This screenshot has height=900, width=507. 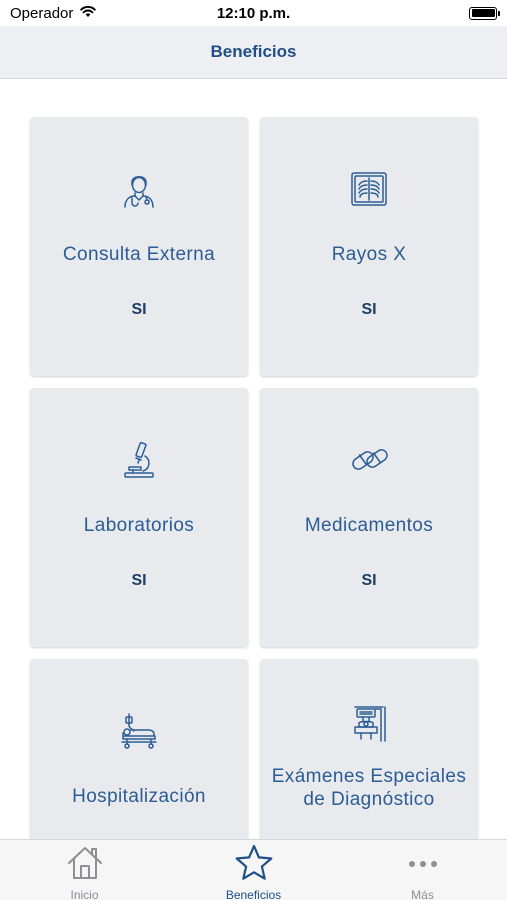 What do you see at coordinates (139, 796) in the screenshot?
I see `benefit-label: Hospitalización` at bounding box center [139, 796].